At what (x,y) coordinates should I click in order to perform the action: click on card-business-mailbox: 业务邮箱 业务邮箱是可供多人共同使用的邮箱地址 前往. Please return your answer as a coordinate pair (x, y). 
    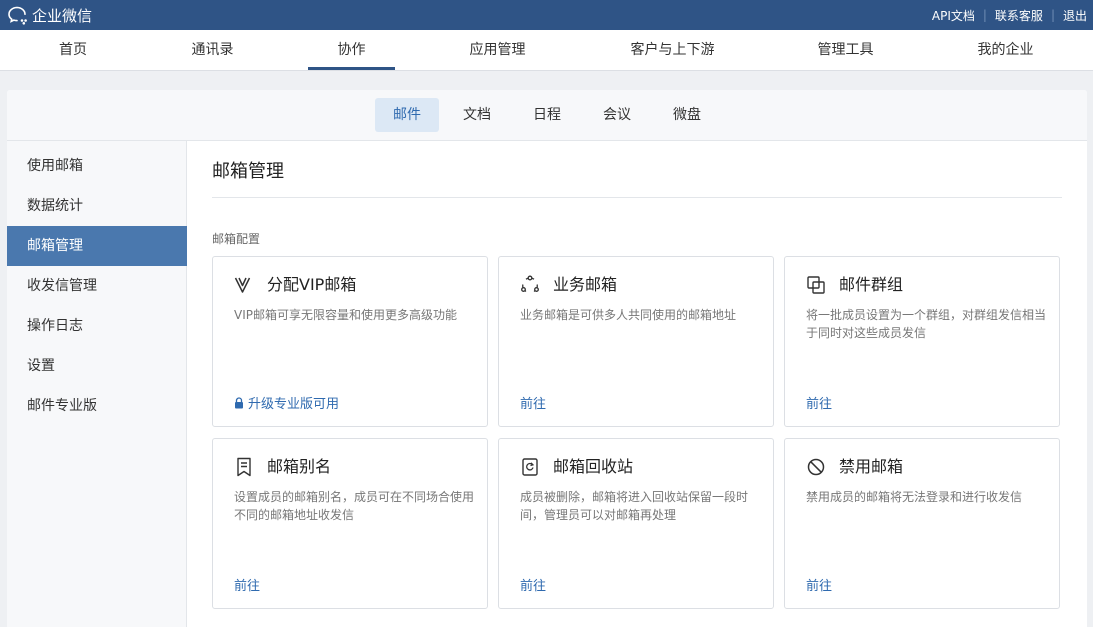
    Looking at the image, I should click on (636, 341).